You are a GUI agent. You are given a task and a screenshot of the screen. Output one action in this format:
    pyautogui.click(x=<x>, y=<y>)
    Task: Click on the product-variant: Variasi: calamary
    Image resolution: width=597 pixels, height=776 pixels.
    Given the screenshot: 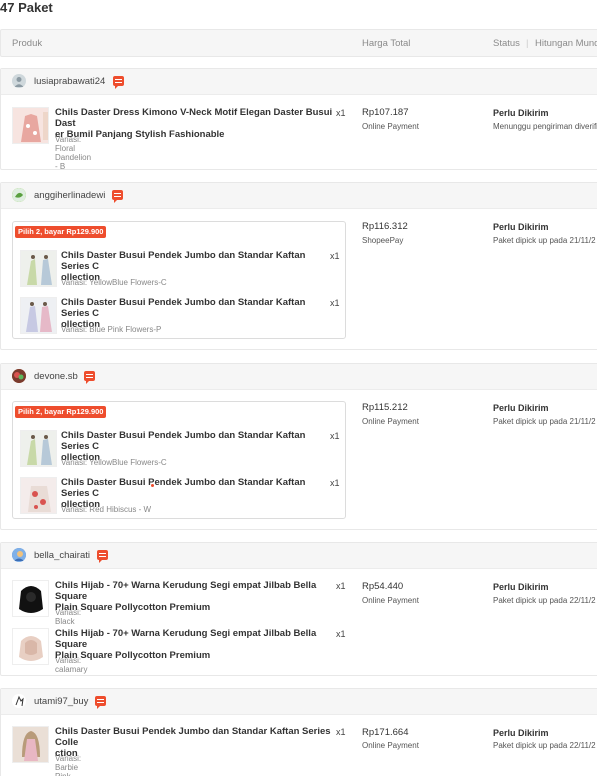 What is the action you would take?
    pyautogui.click(x=71, y=665)
    